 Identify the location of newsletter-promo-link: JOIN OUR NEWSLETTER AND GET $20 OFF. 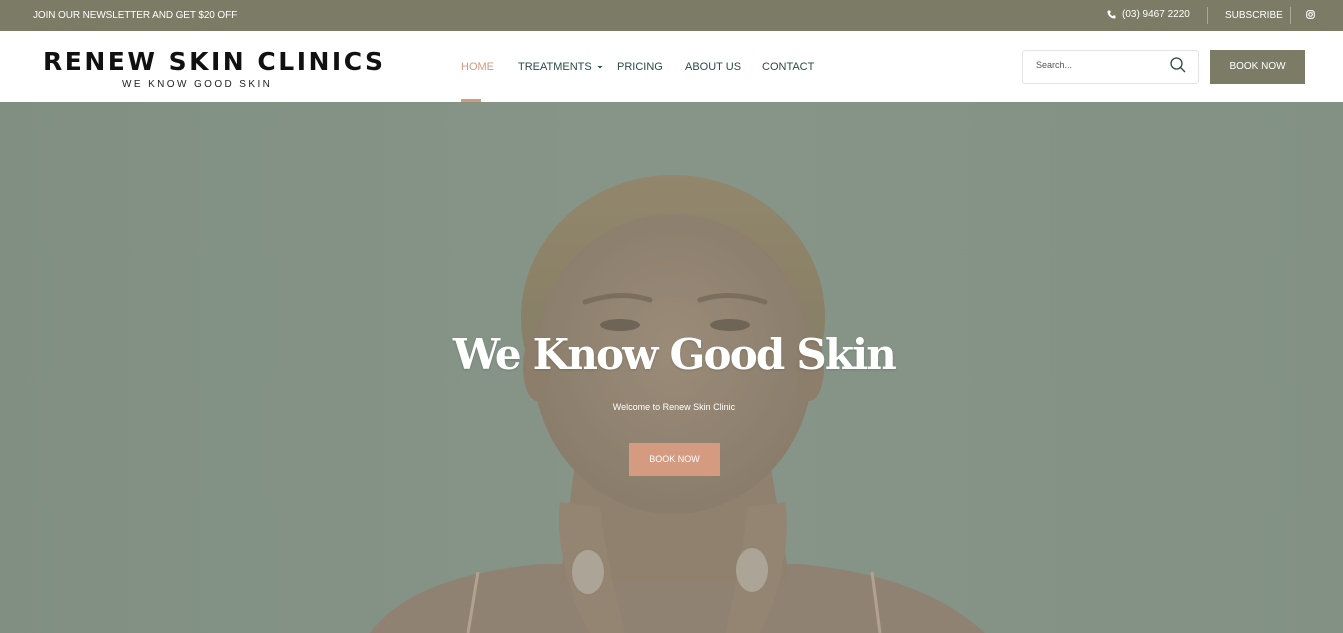
(135, 15).